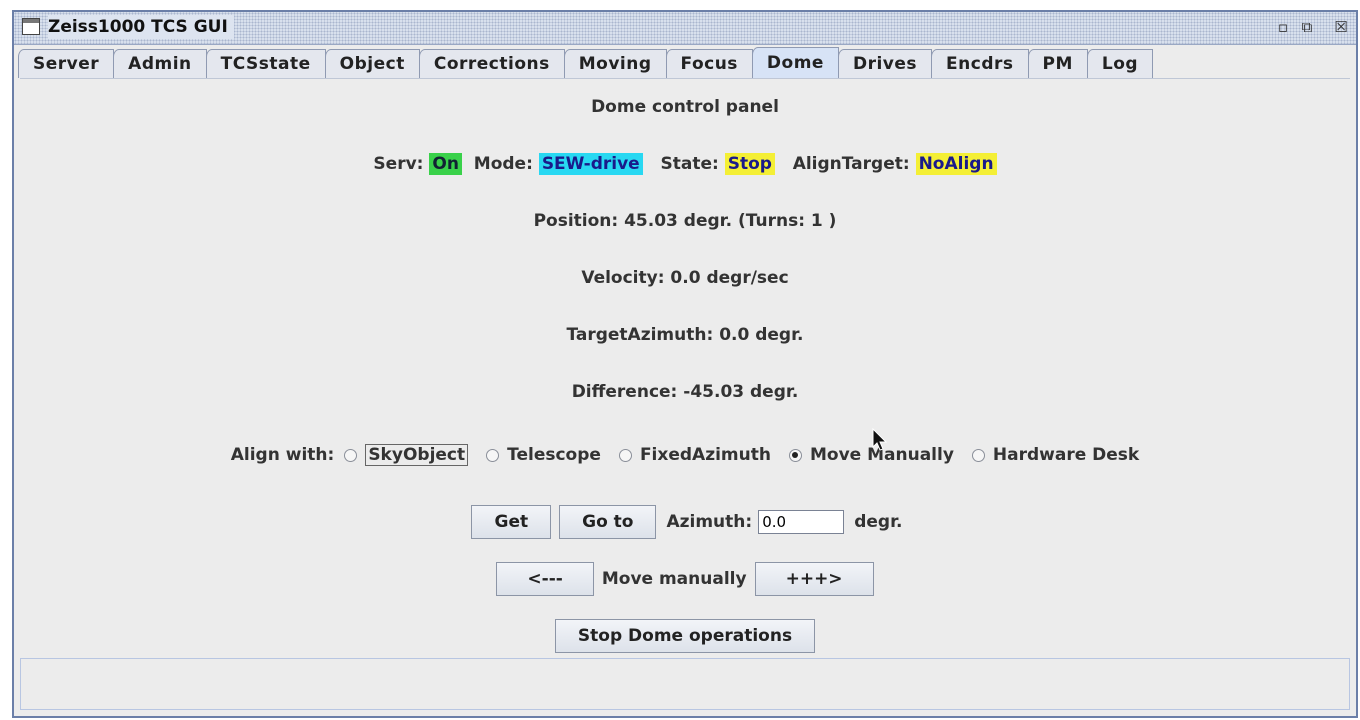  What do you see at coordinates (590, 164) in the screenshot?
I see `mode-status-badge: SEW-drive` at bounding box center [590, 164].